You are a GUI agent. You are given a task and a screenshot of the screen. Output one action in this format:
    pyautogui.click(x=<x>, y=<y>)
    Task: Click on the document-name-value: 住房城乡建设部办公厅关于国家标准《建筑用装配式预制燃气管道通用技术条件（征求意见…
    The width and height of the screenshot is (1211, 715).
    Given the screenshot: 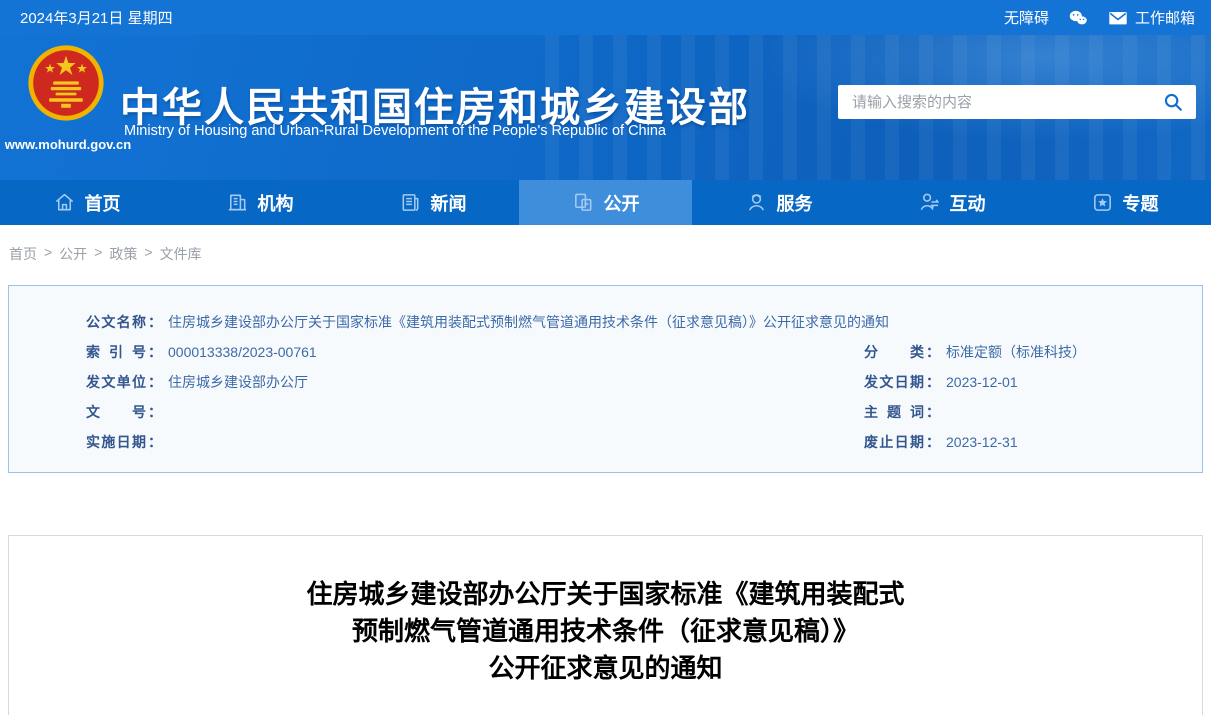 What is the action you would take?
    pyautogui.click(x=528, y=322)
    